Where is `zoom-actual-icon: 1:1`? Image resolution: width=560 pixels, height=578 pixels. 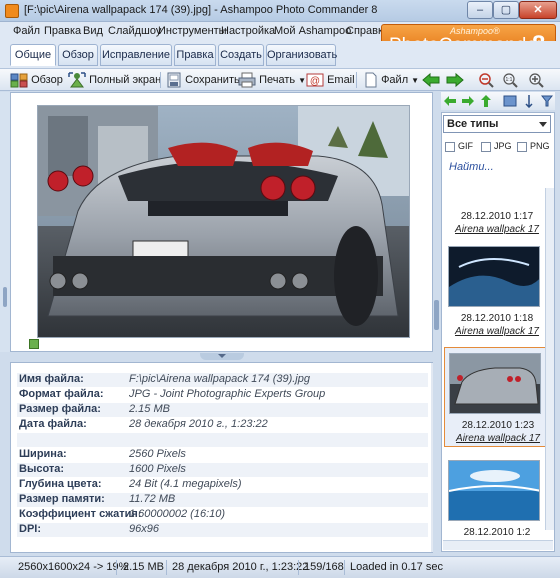 zoom-actual-icon: 1:1 is located at coordinates (510, 80).